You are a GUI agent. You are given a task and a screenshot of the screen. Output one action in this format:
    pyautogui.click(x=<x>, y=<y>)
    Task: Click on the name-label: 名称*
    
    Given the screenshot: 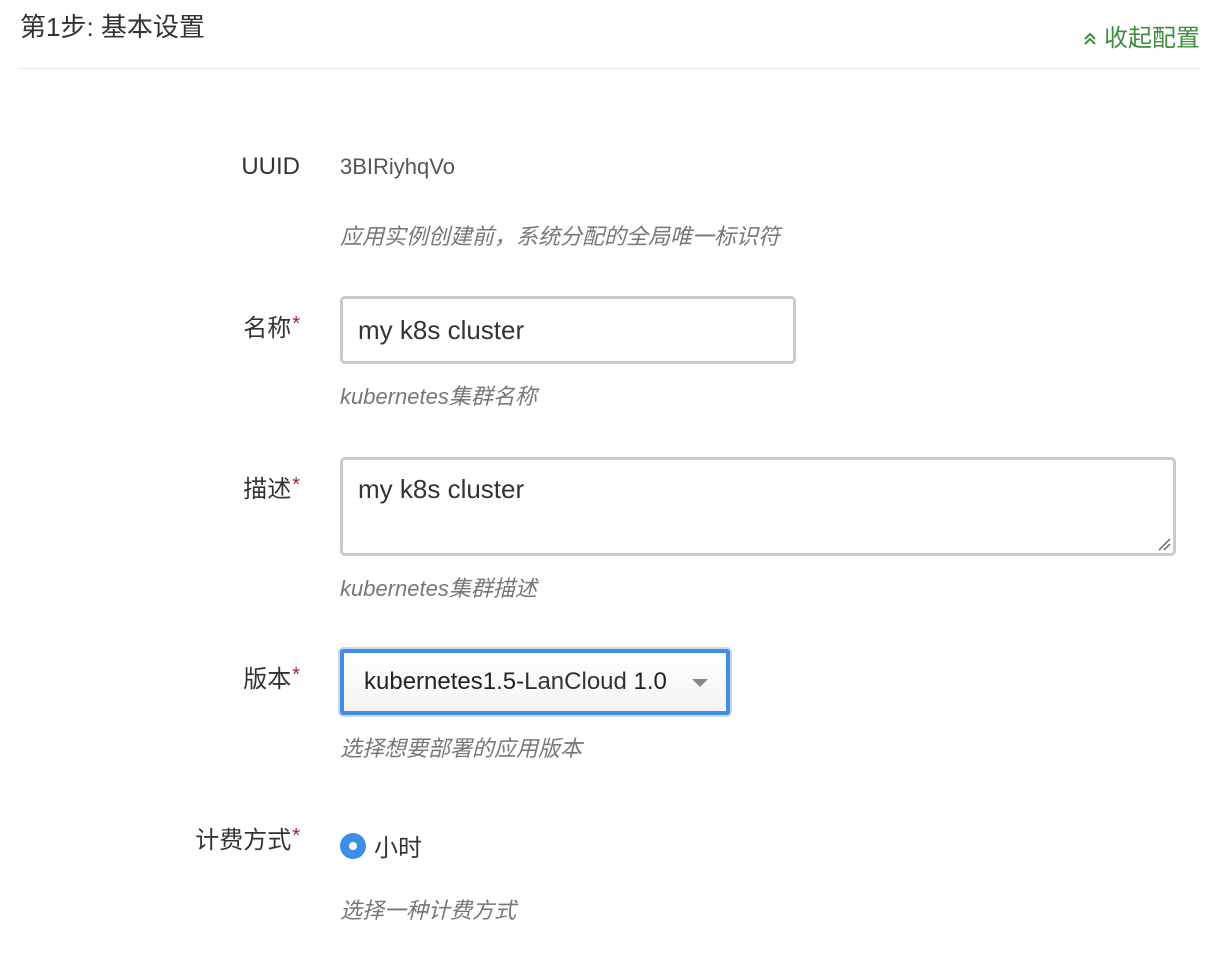 What is the action you would take?
    pyautogui.click(x=271, y=329)
    